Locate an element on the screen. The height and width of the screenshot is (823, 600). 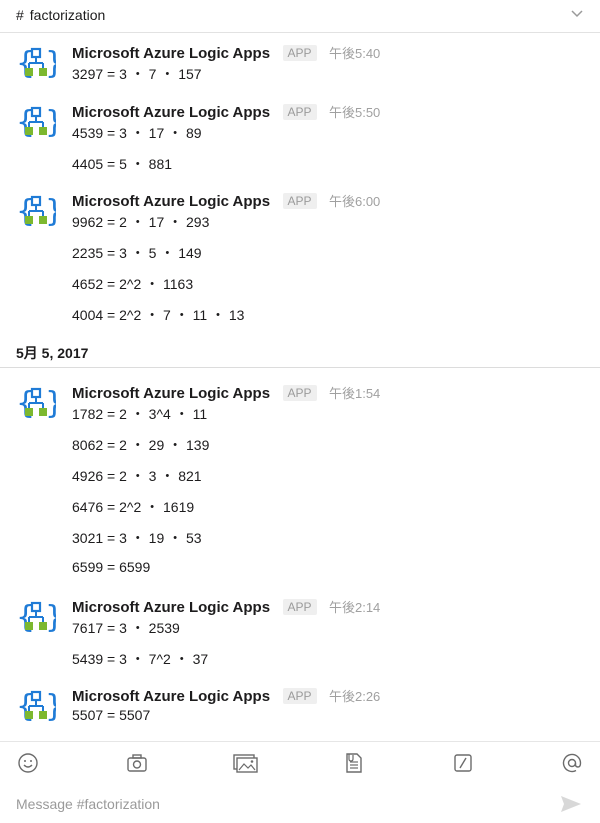
date-divider: 5月 5, 2017 is located at coordinates (300, 351).